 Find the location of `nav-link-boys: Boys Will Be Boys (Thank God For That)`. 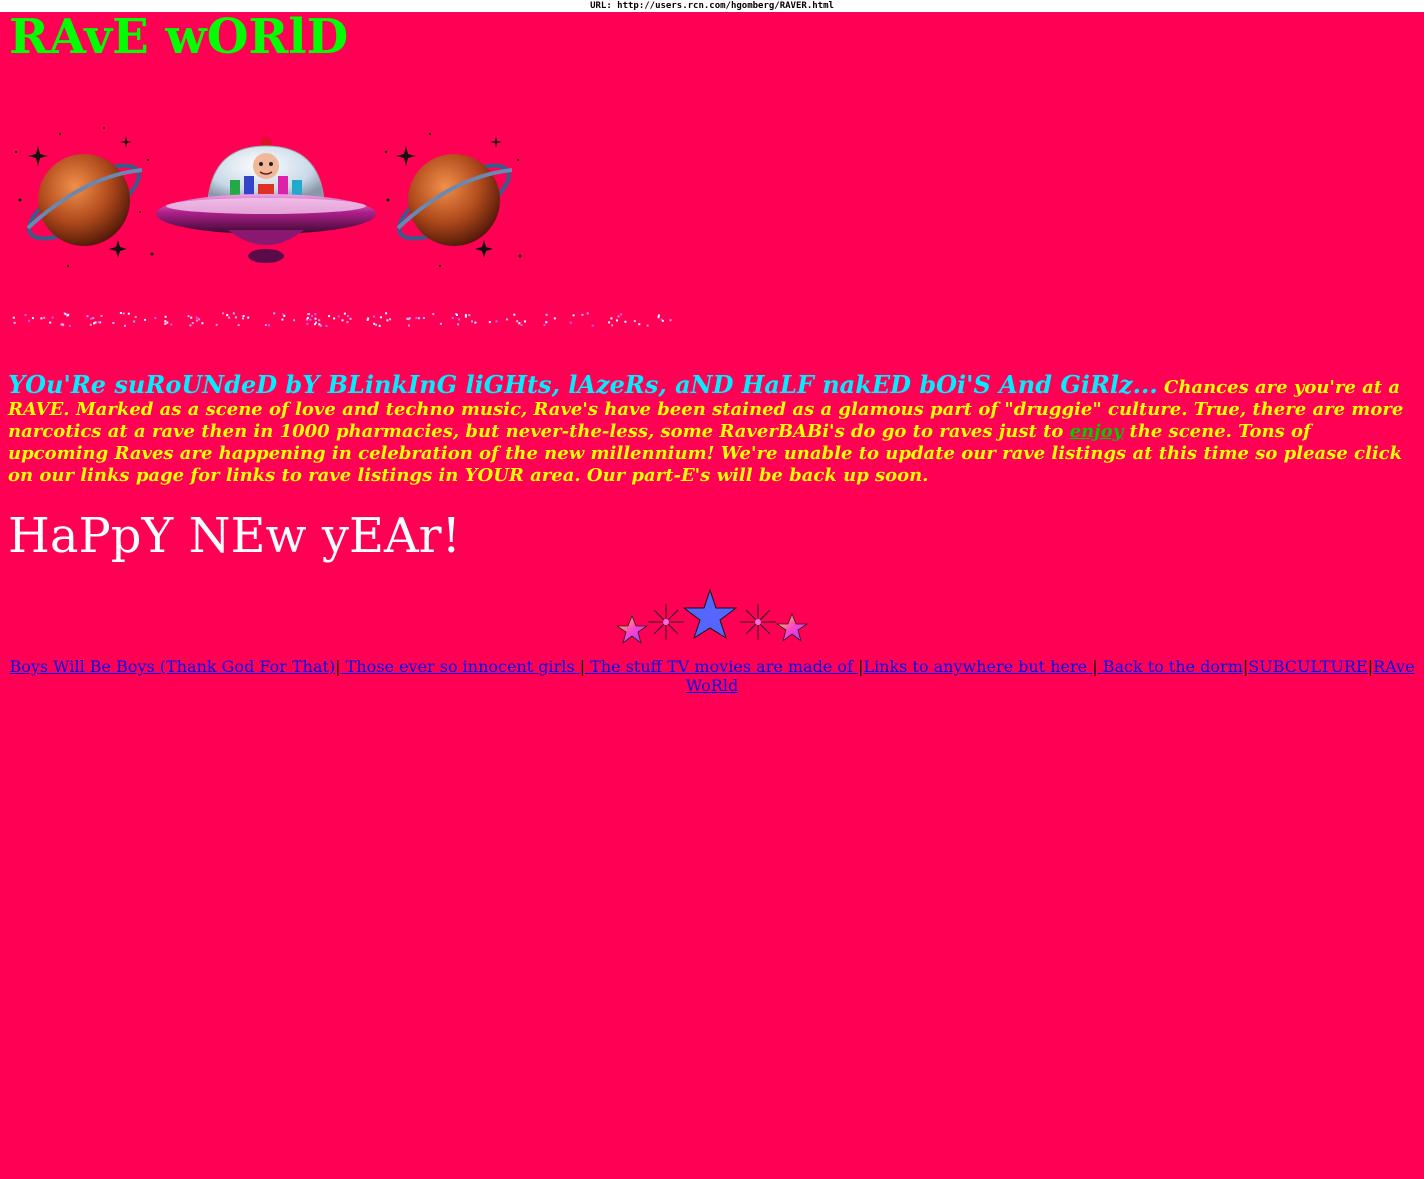

nav-link-boys: Boys Will Be Boys (Thank God For That) is located at coordinates (172, 666).